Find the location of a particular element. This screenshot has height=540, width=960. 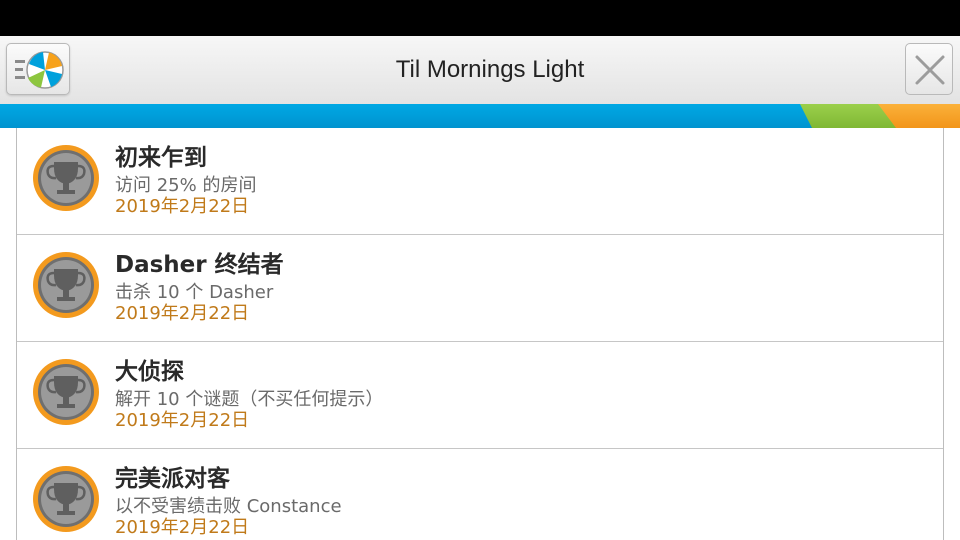

app-title: Til Mornings Light is located at coordinates (490, 69).